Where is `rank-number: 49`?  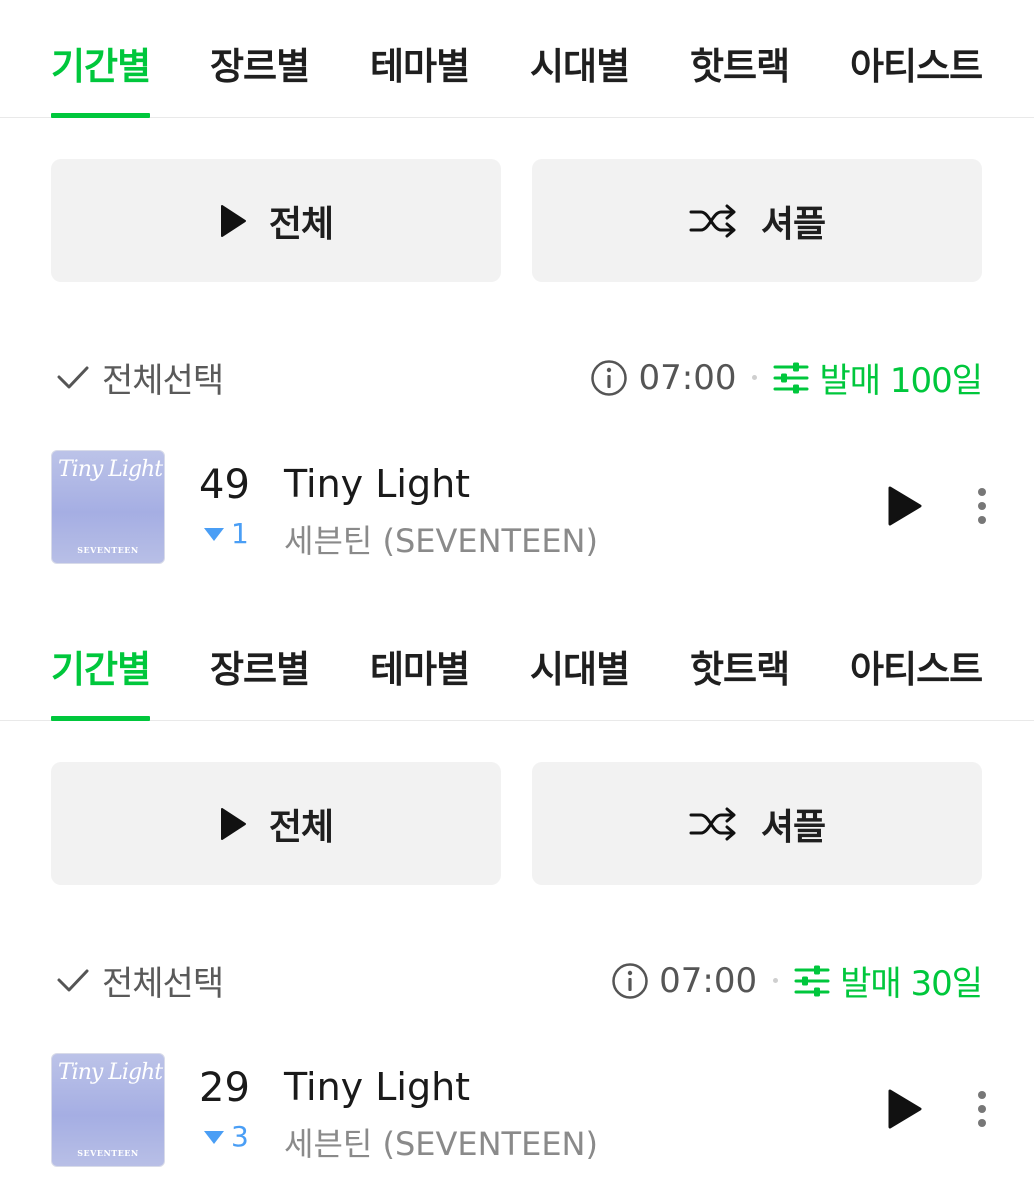
rank-number: 49 is located at coordinates (224, 485).